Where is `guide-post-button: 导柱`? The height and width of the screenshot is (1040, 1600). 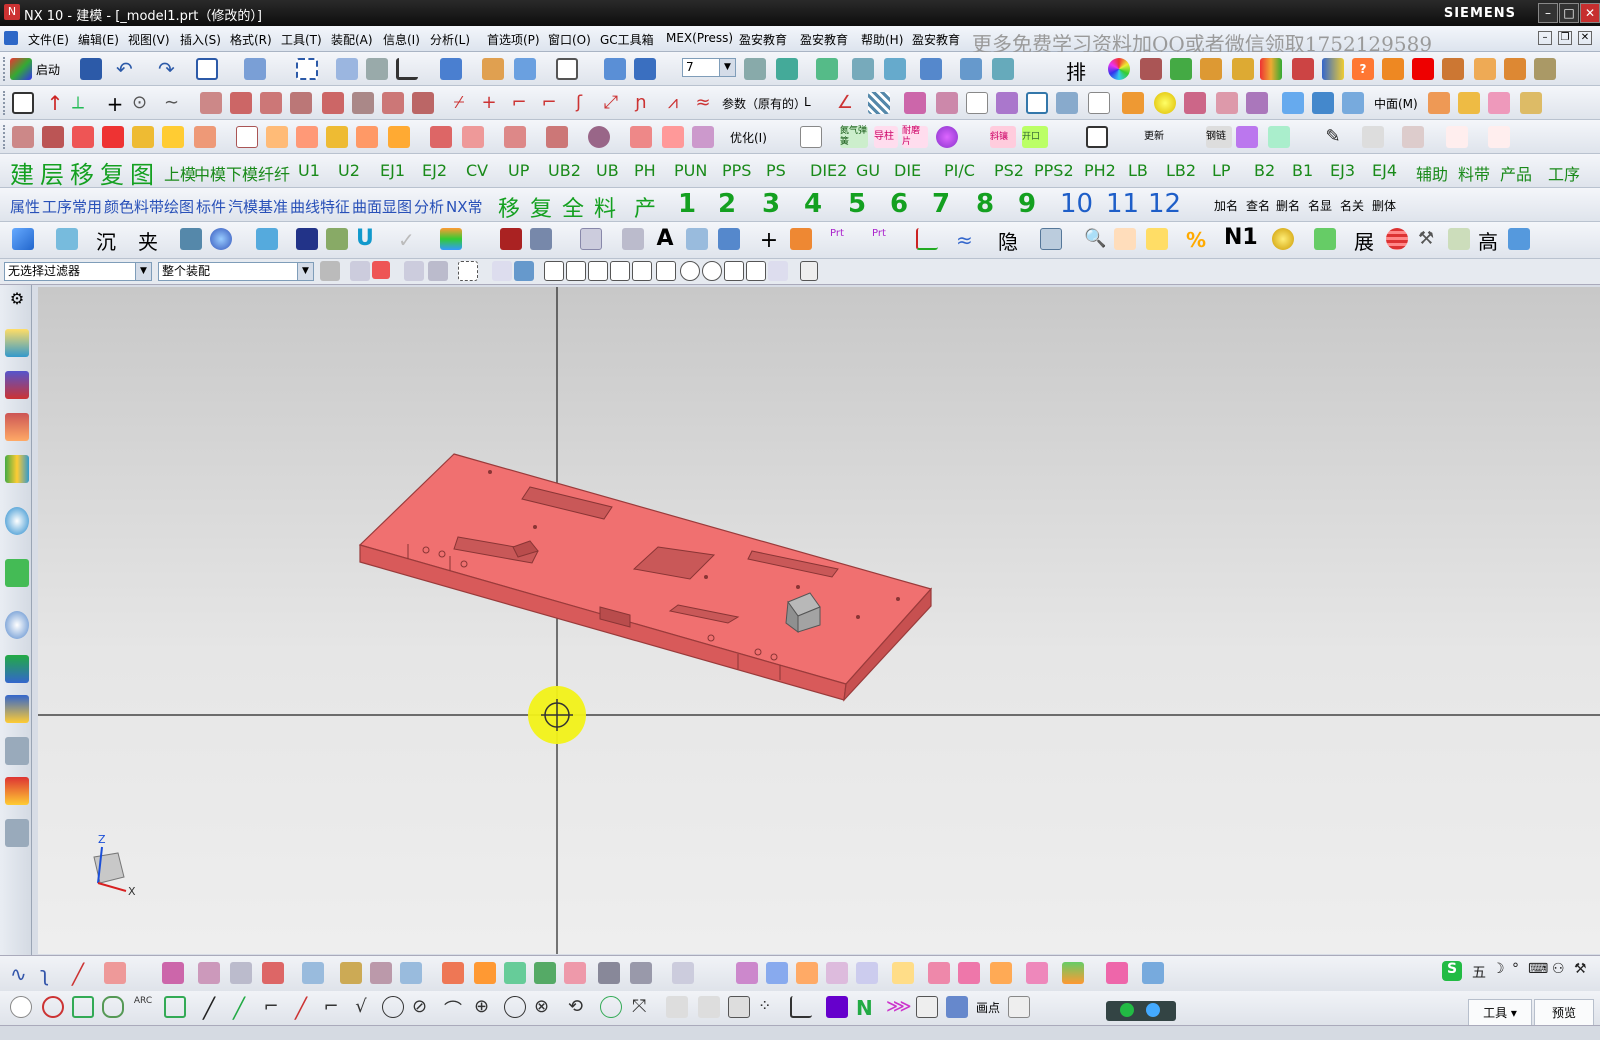
guide-post-button: 导柱 is located at coordinates (886, 137).